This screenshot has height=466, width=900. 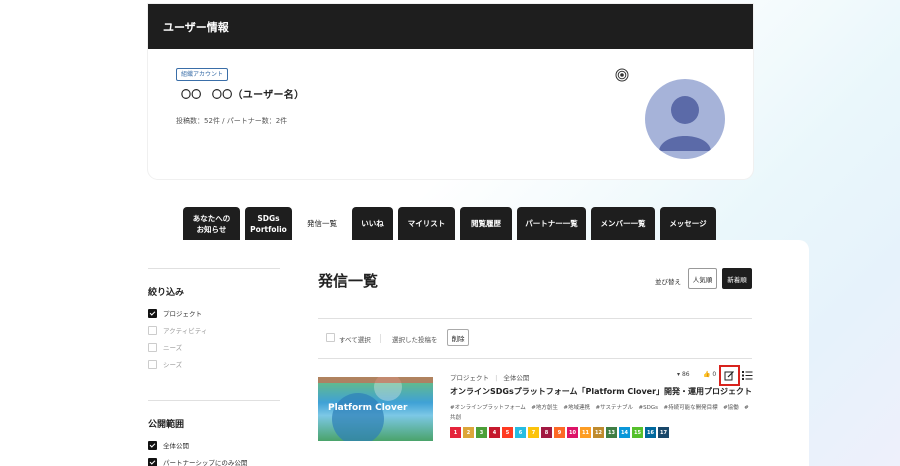 What do you see at coordinates (468, 432) in the screenshot?
I see `sdg-goal-2: 2` at bounding box center [468, 432].